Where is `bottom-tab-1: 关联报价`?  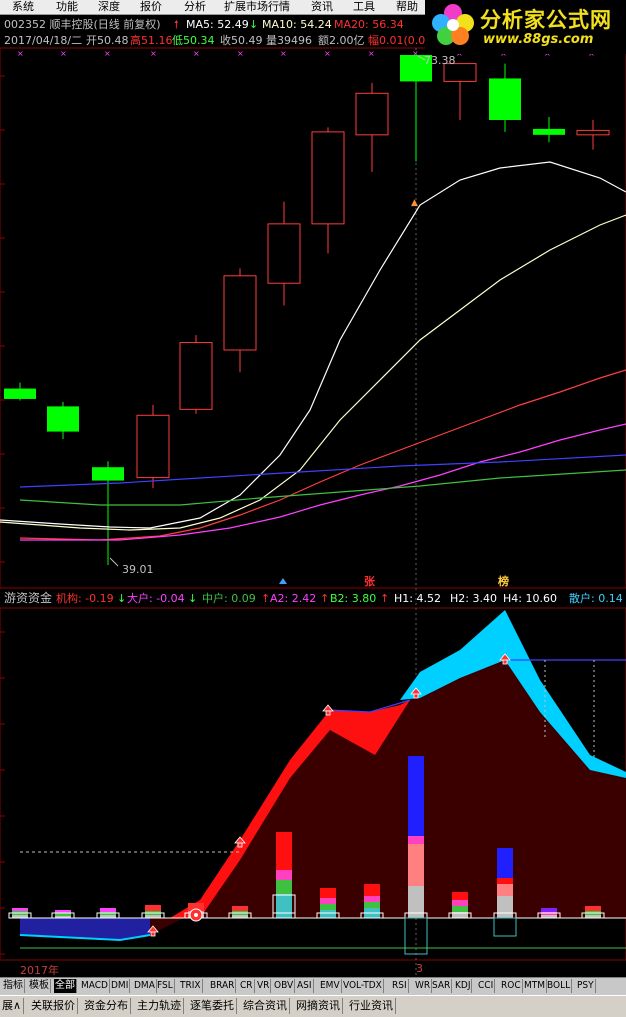 bottom-tab-1: 关联报价 is located at coordinates (53, 1006).